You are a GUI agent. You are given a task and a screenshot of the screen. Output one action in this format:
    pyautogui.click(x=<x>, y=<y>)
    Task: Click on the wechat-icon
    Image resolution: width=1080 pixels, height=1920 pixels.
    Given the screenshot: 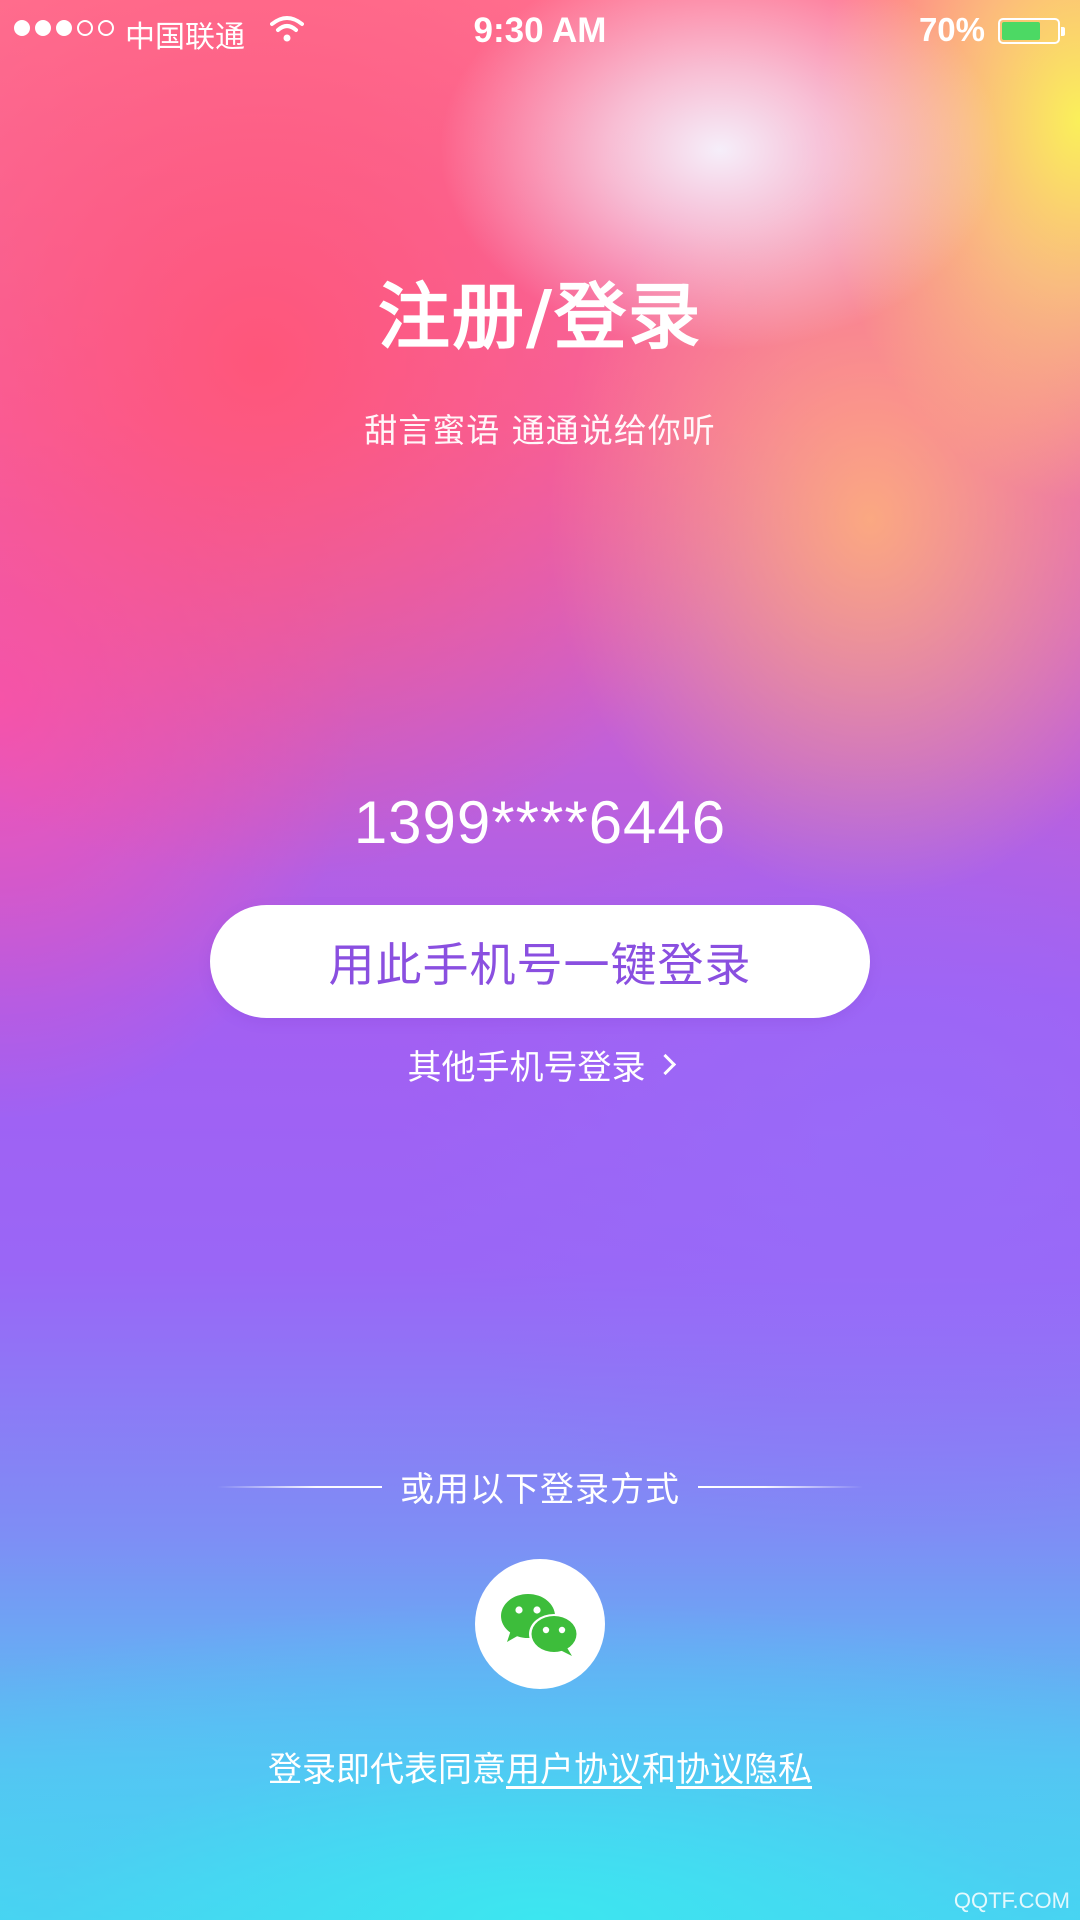 What is the action you would take?
    pyautogui.click(x=540, y=1625)
    